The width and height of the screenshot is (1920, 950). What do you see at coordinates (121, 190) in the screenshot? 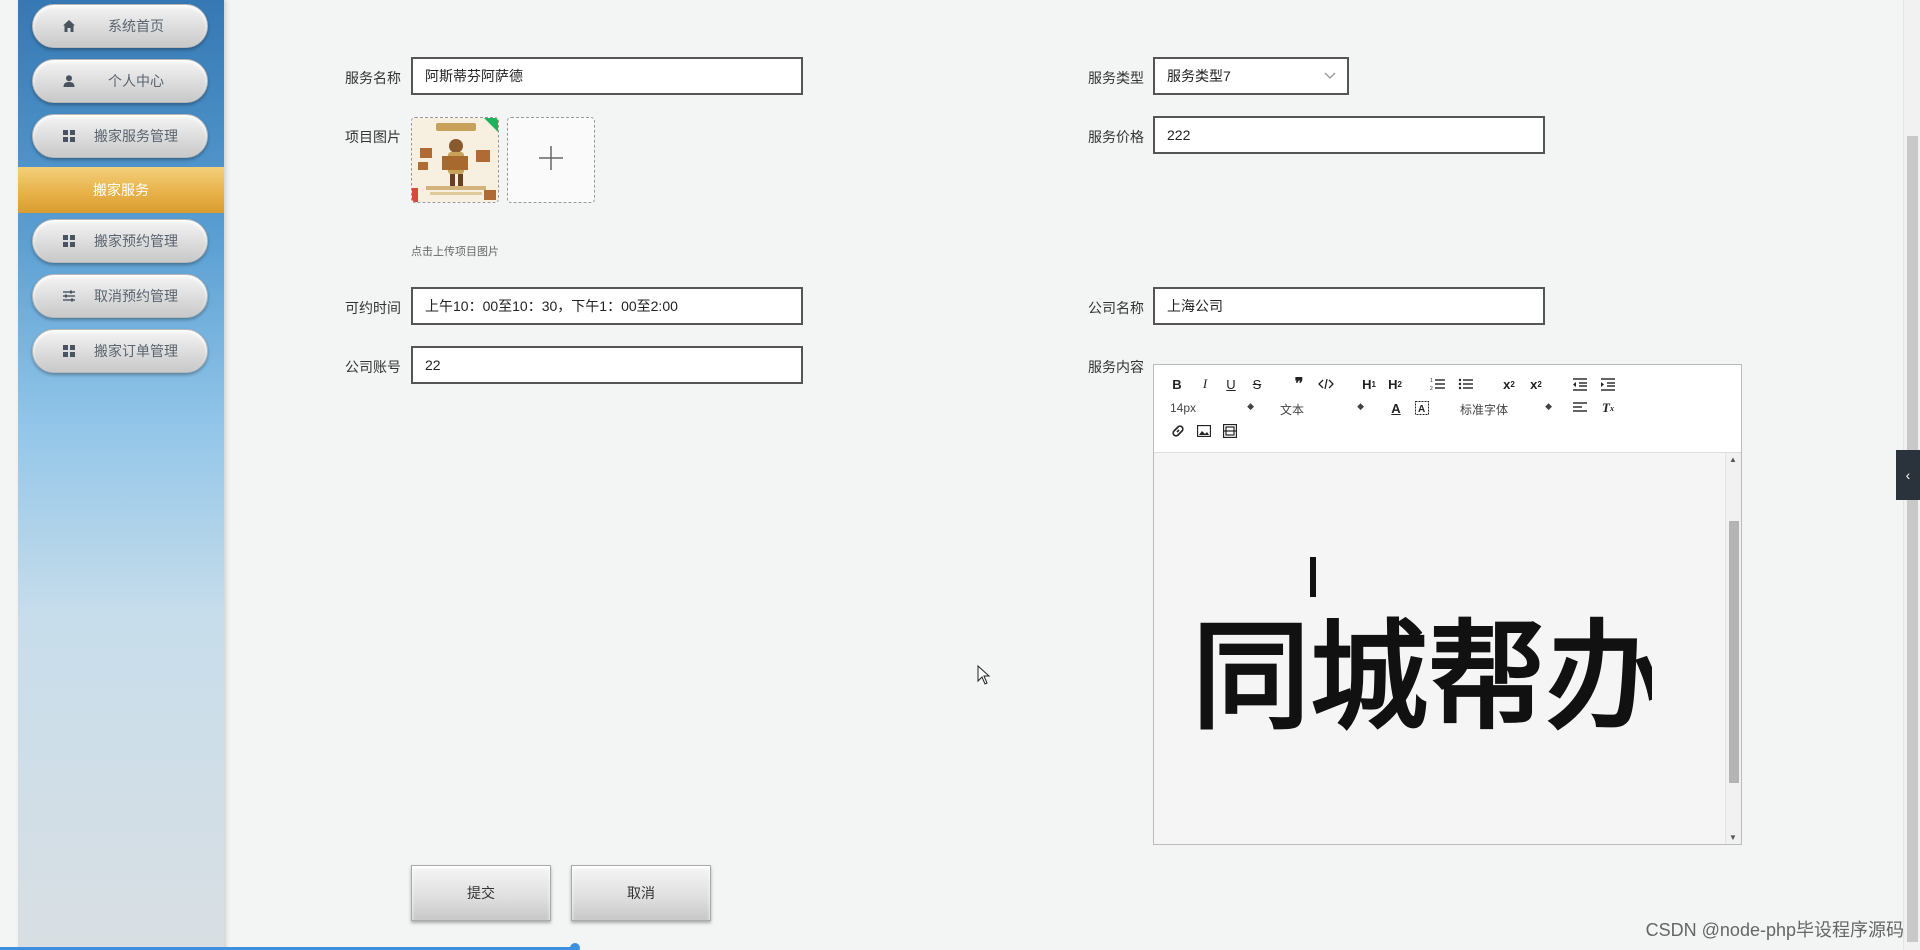
I see `sidebar-subitem-moving-service: 搬家服务` at bounding box center [121, 190].